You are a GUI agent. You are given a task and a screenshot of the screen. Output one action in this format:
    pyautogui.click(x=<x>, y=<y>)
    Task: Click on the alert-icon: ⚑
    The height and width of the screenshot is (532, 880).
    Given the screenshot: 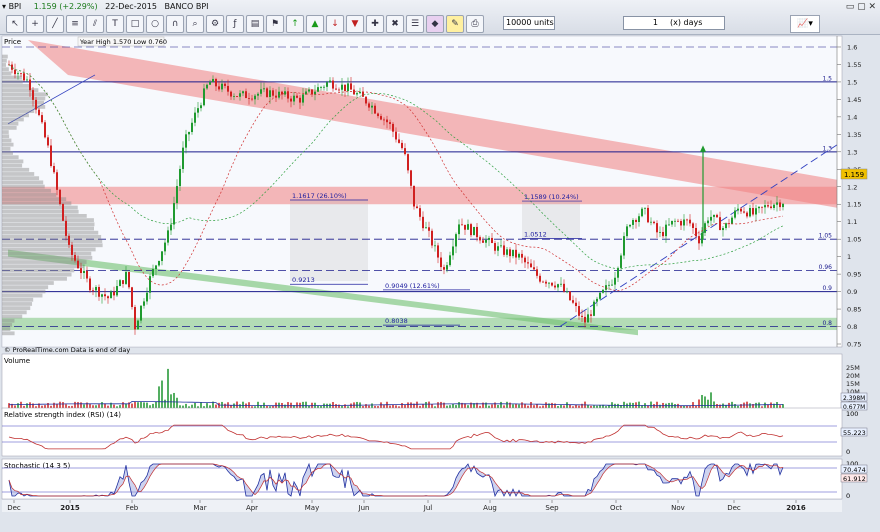 What is the action you would take?
    pyautogui.click(x=275, y=24)
    